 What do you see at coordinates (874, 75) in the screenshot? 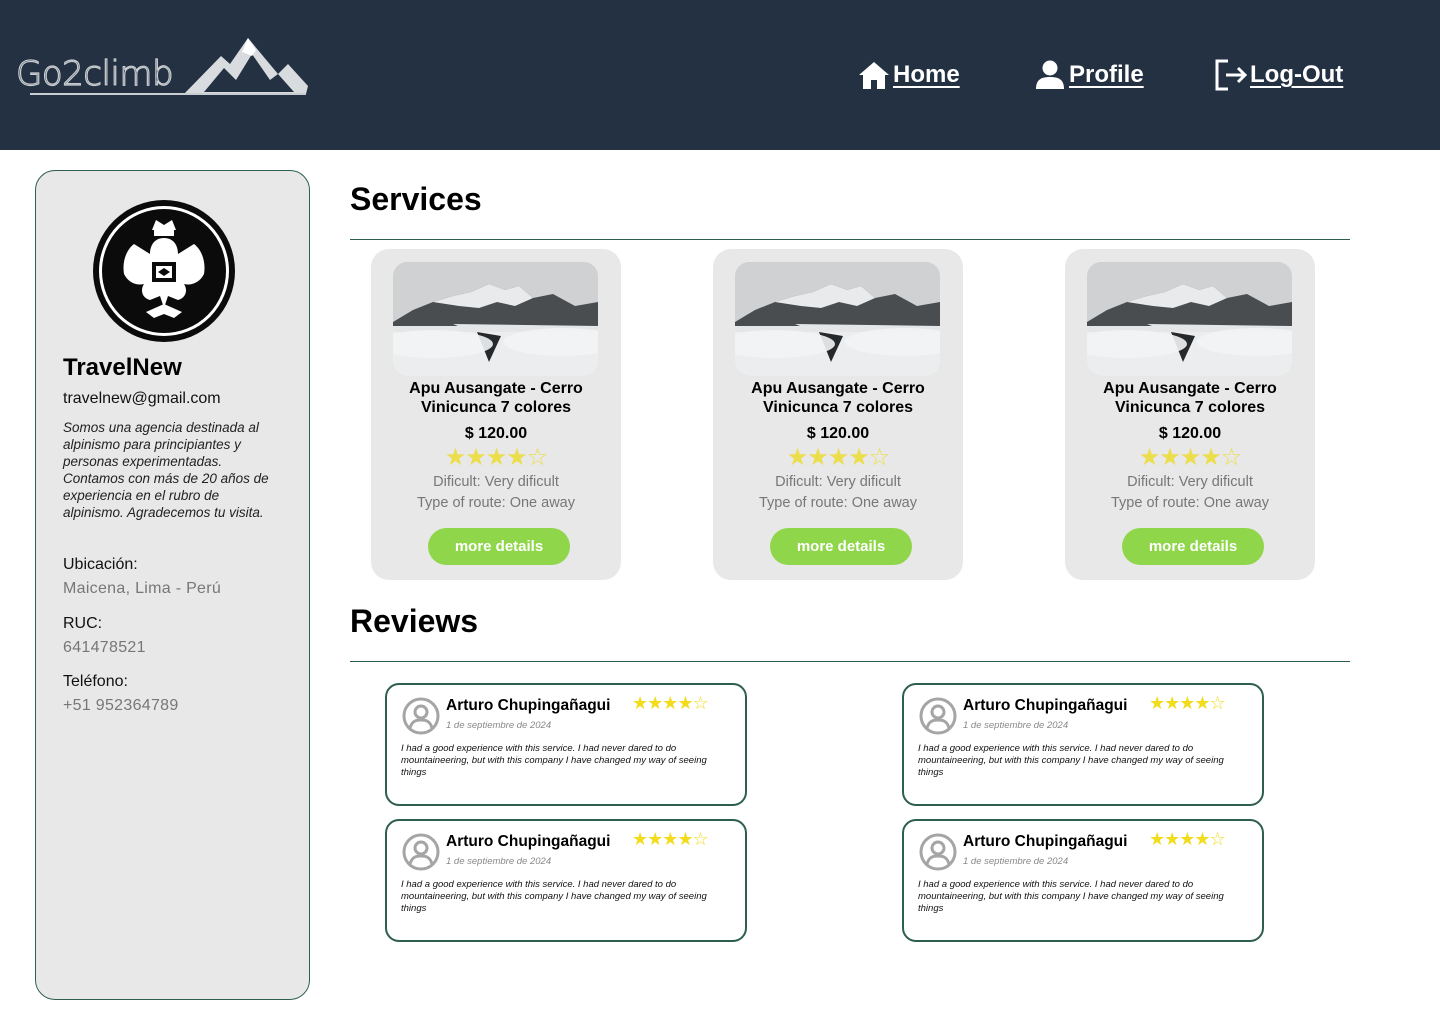
I see `home-icon` at bounding box center [874, 75].